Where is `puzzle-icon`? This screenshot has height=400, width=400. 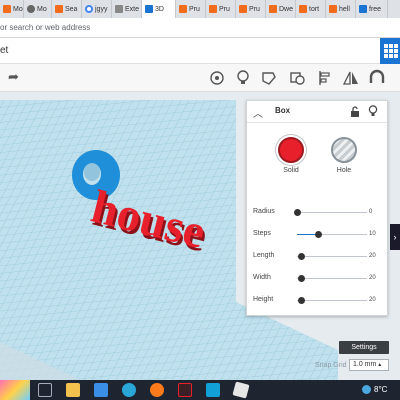 puzzle-icon is located at coordinates (119, 9).